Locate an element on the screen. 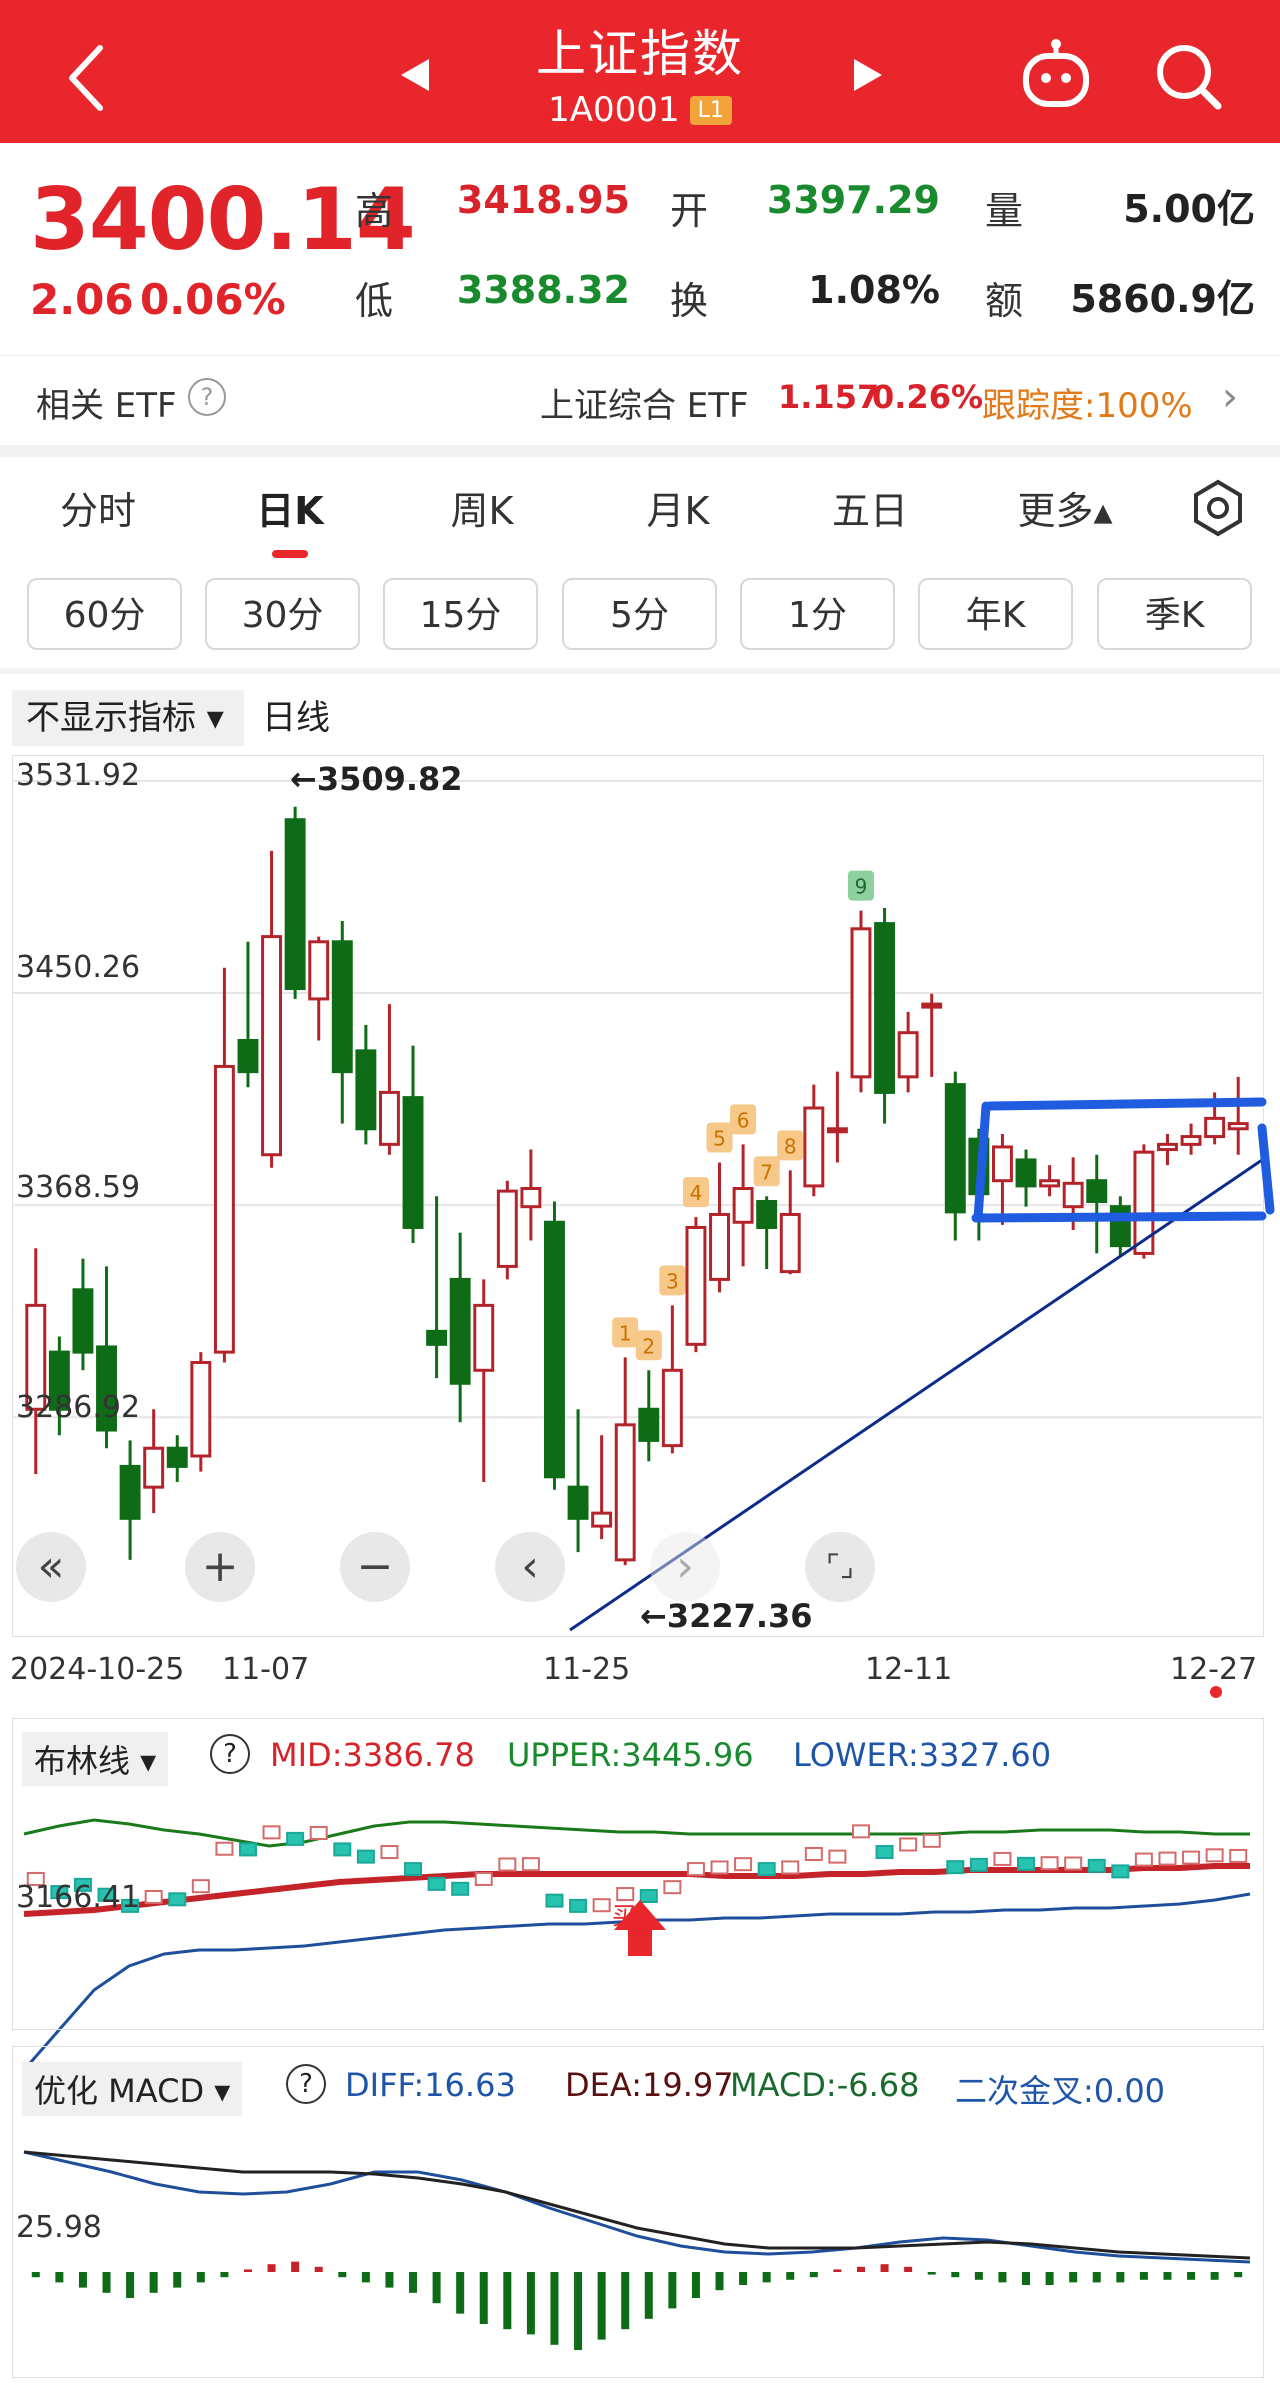 The image size is (1280, 2395). low-annotation: ←3227.36 is located at coordinates (726, 1616).